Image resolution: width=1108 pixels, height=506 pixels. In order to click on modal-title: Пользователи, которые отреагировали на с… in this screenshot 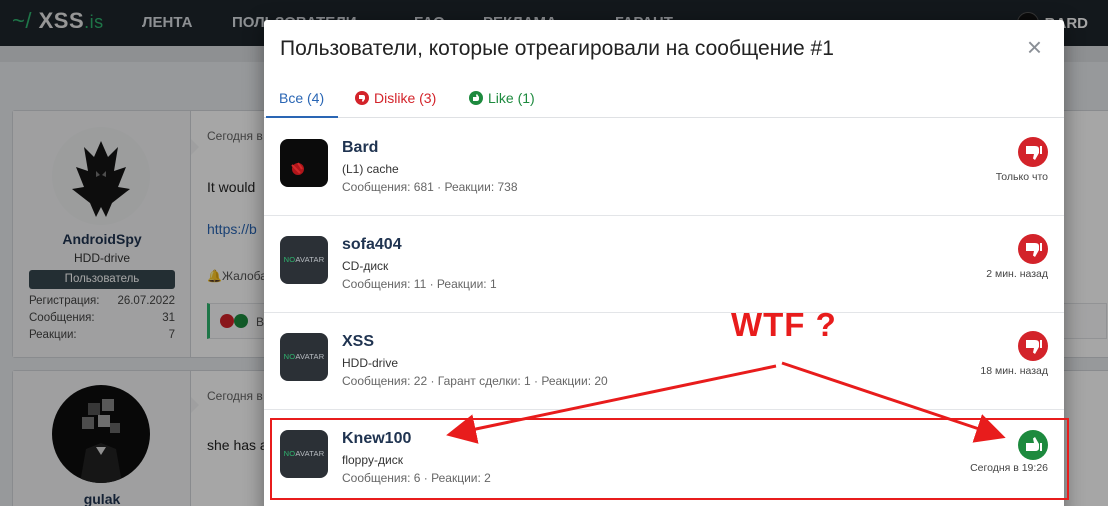, I will do `click(557, 48)`.